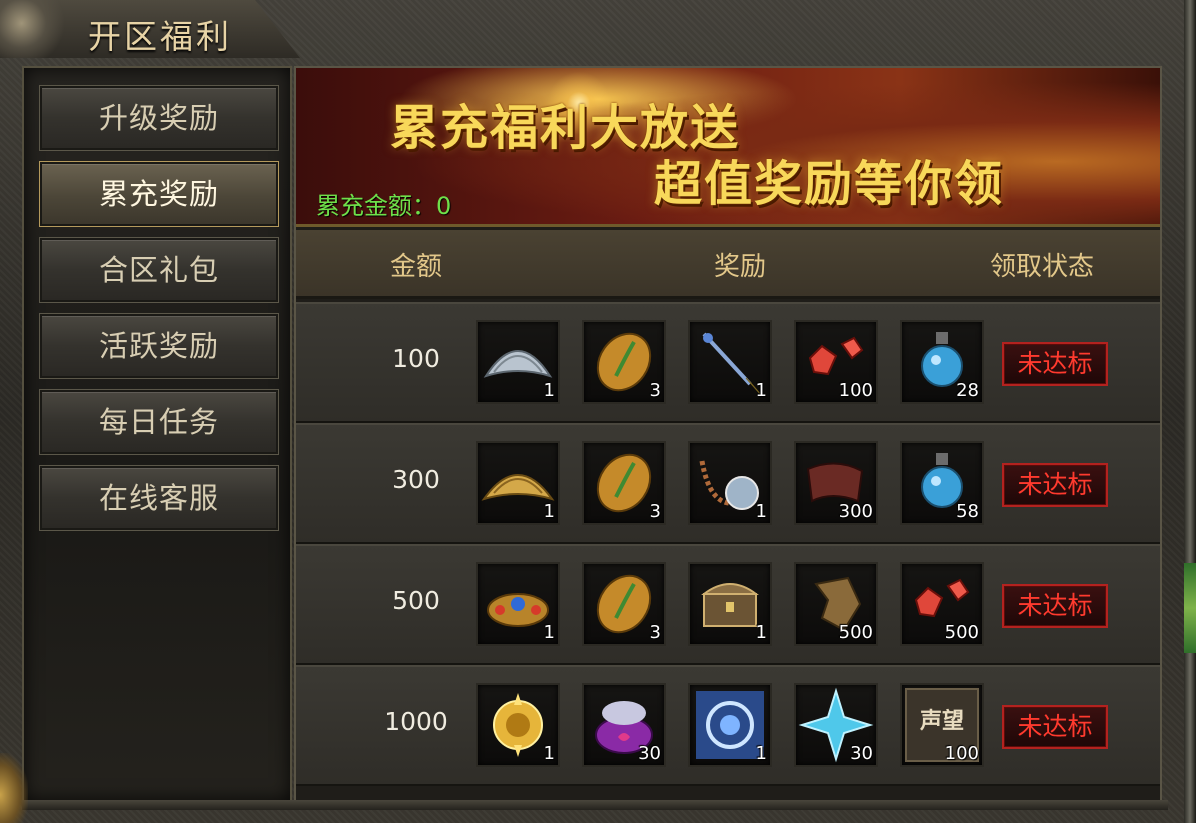  Describe the element at coordinates (595, 805) in the screenshot. I see `bottom-border` at that location.